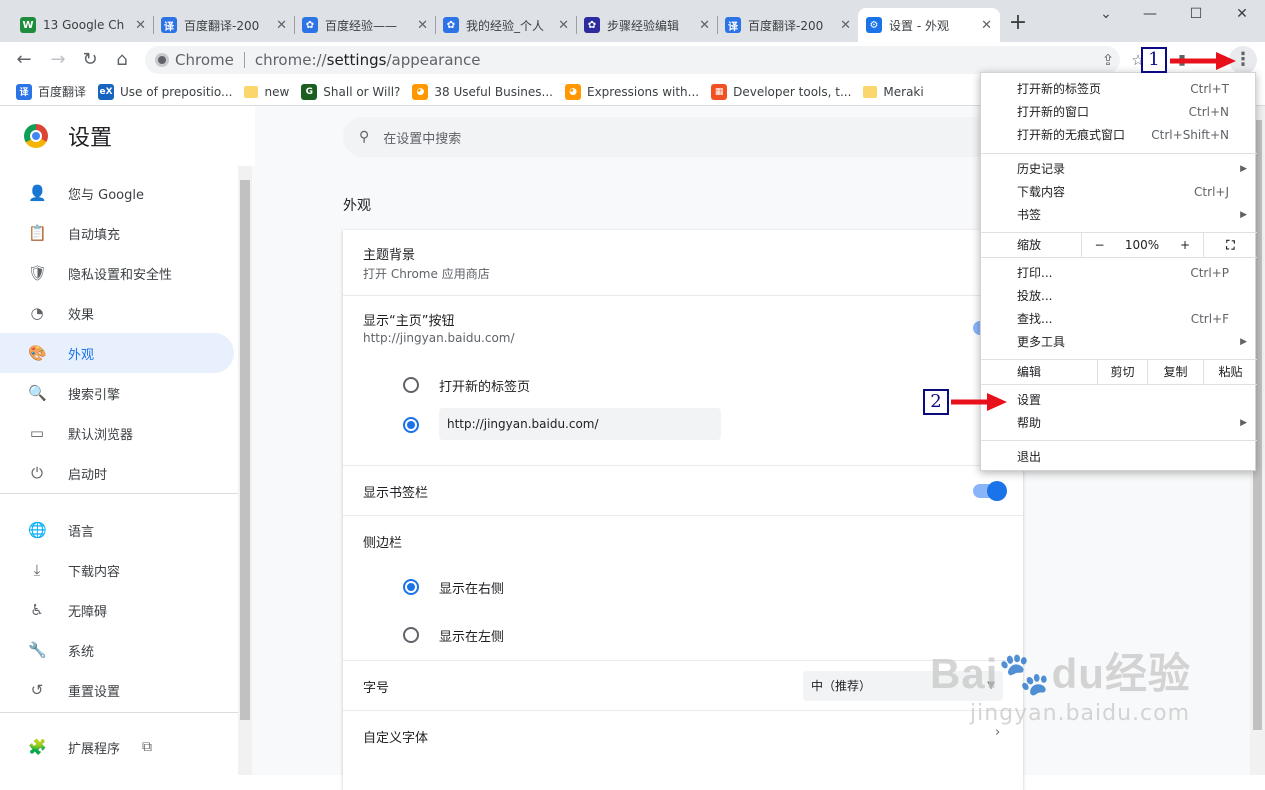  What do you see at coordinates (1122, 372) in the screenshot?
I see `menu-cut-button: 剪切` at bounding box center [1122, 372].